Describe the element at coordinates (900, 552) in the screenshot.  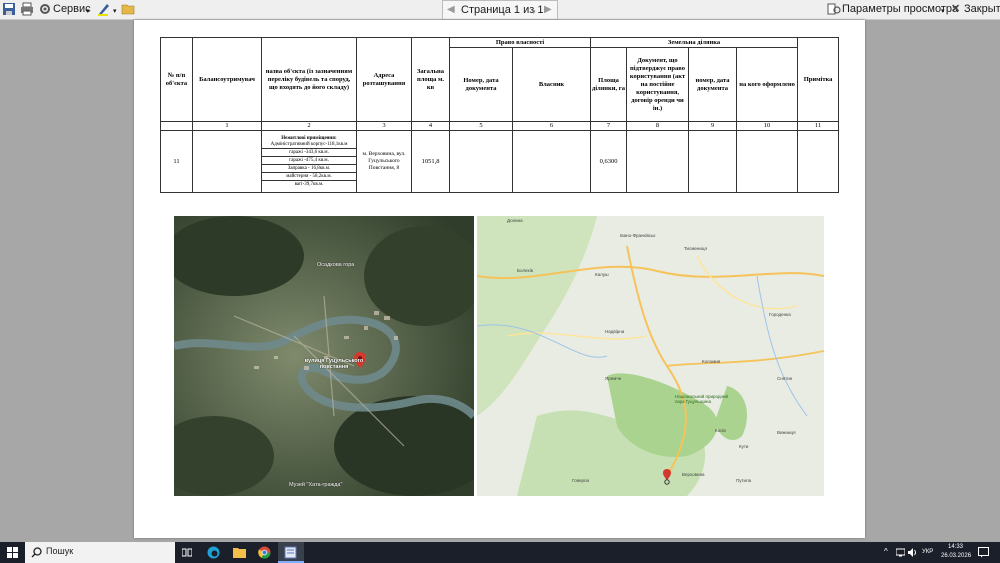
I see `network-icon` at that location.